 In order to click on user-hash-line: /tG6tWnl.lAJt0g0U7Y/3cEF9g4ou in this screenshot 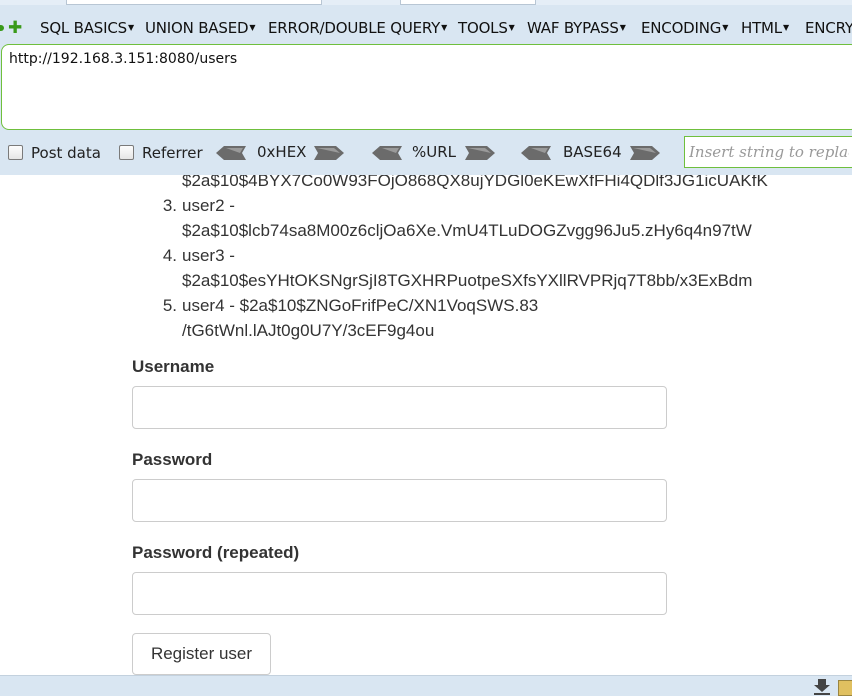, I will do `click(308, 330)`.